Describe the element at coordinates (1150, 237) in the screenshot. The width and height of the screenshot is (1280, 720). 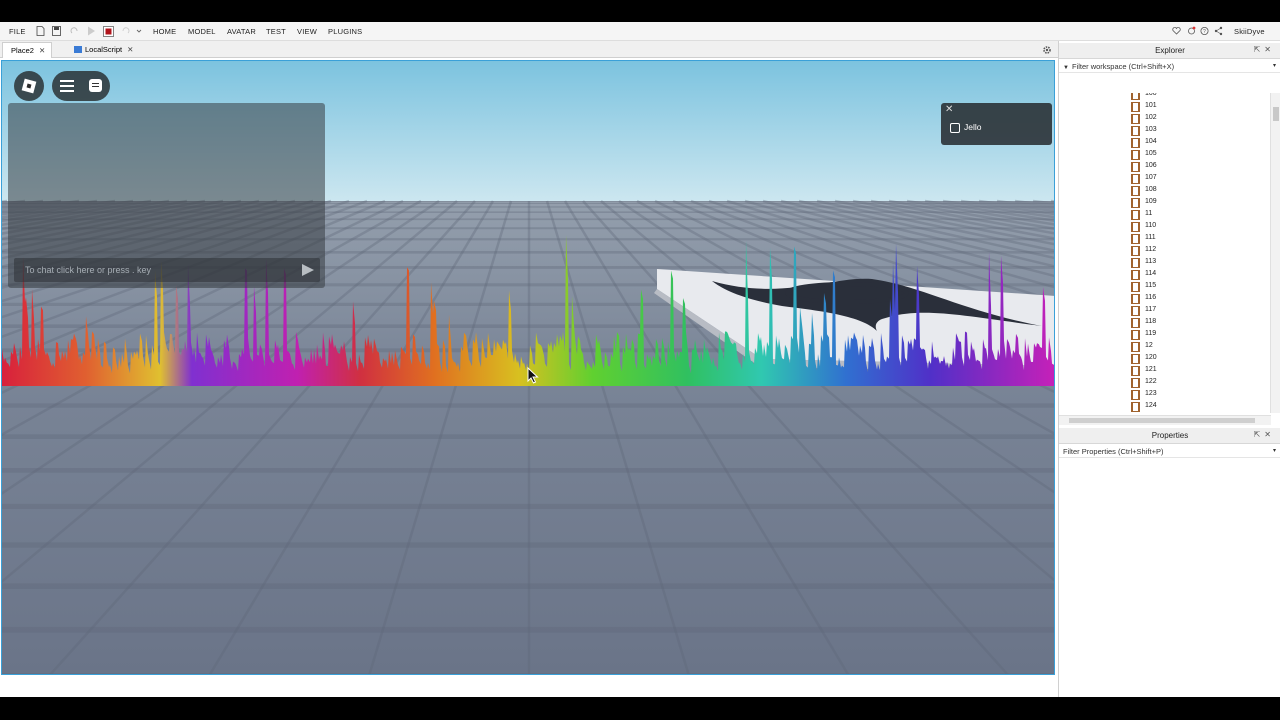
I see `tree-item-label: 111` at that location.